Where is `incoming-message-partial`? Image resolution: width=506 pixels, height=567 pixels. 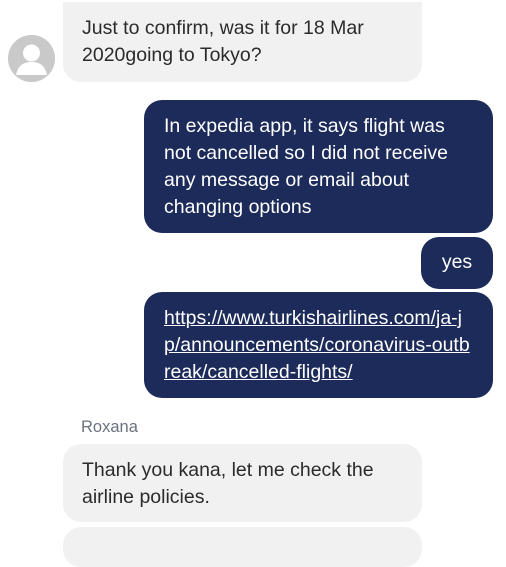 incoming-message-partial is located at coordinates (242, 547).